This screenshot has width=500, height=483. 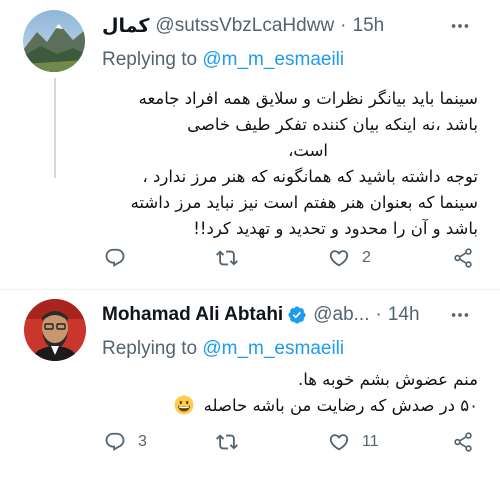 I want to click on grinning-face-emoji, so click(x=184, y=405).